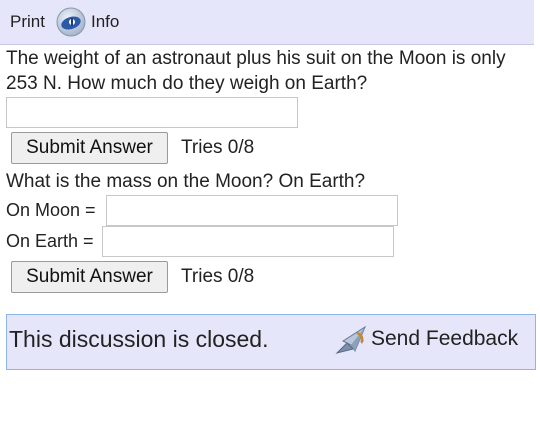  I want to click on weight-answer-input, so click(152, 112).